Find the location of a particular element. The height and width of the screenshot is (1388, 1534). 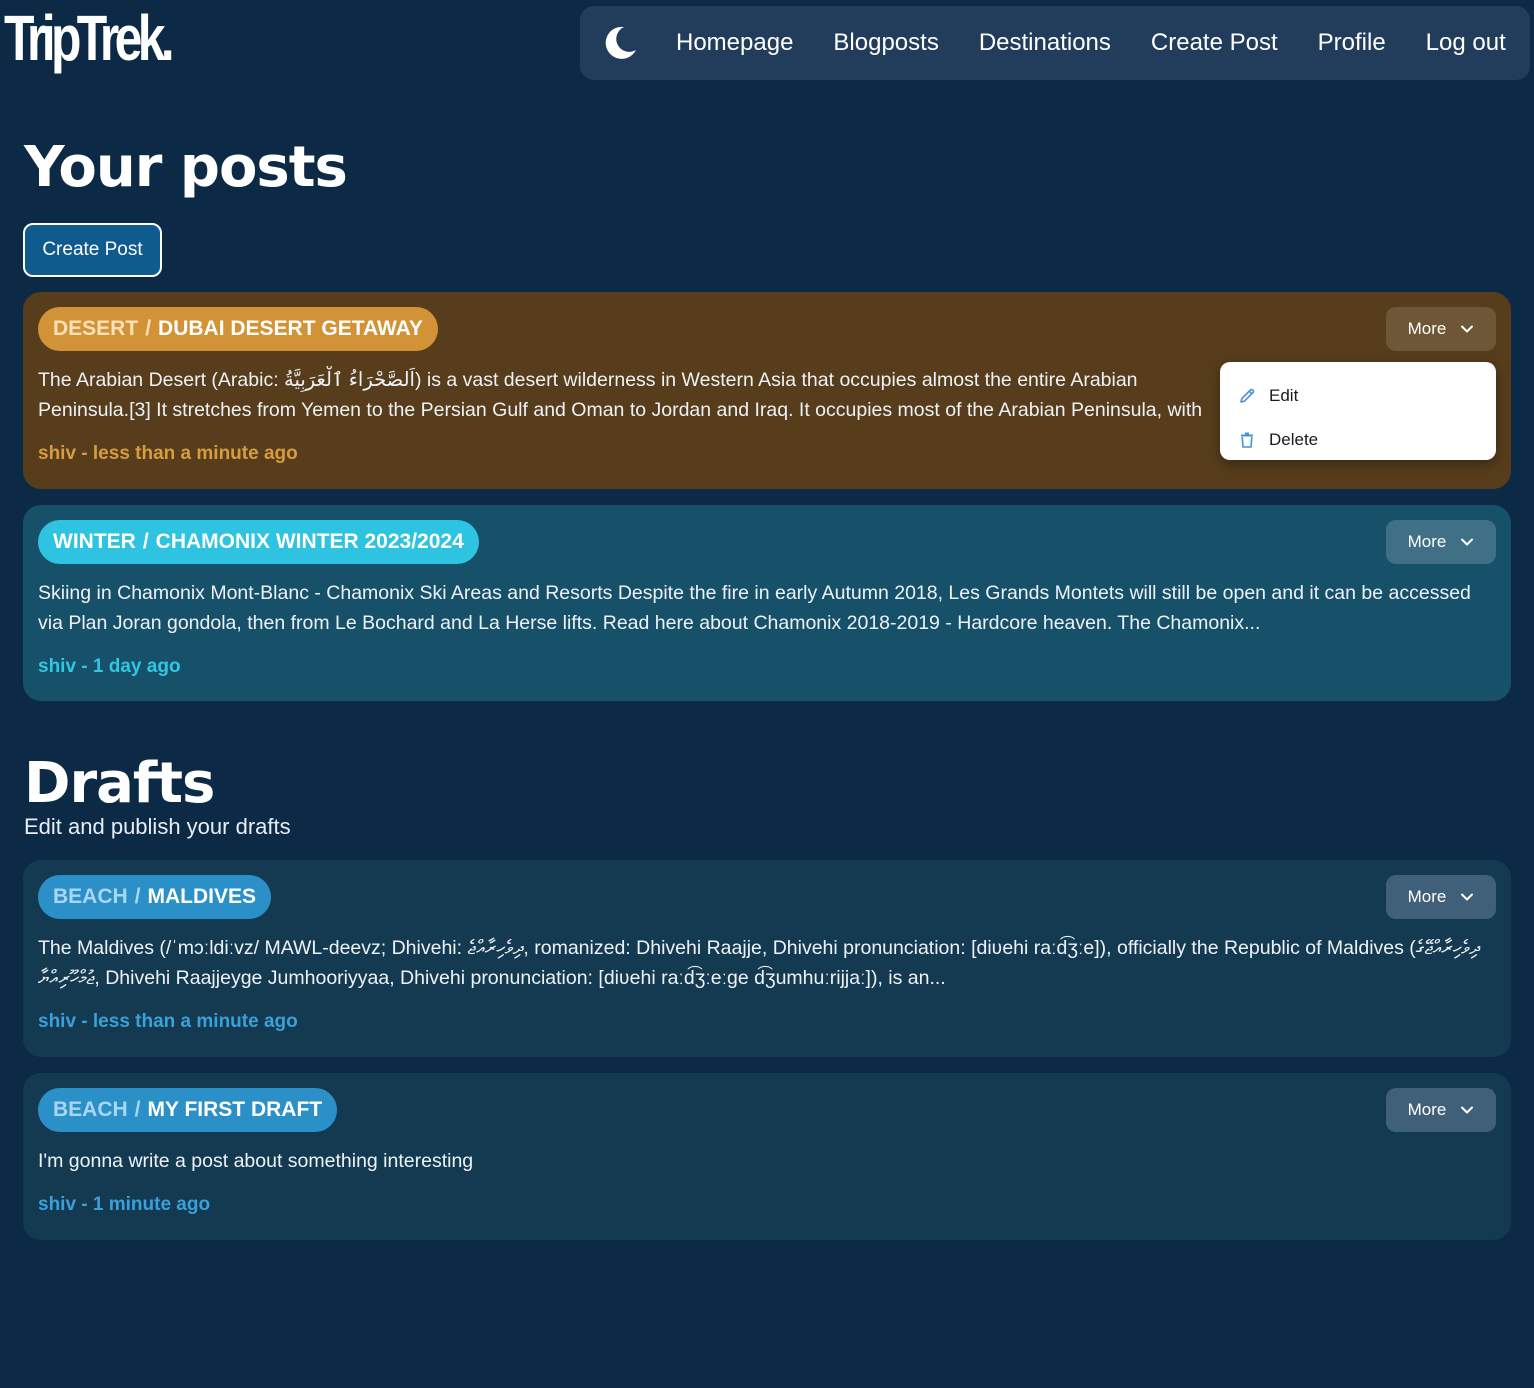

post-tag: BEACH / MY FIRST DRAFT is located at coordinates (188, 1110).